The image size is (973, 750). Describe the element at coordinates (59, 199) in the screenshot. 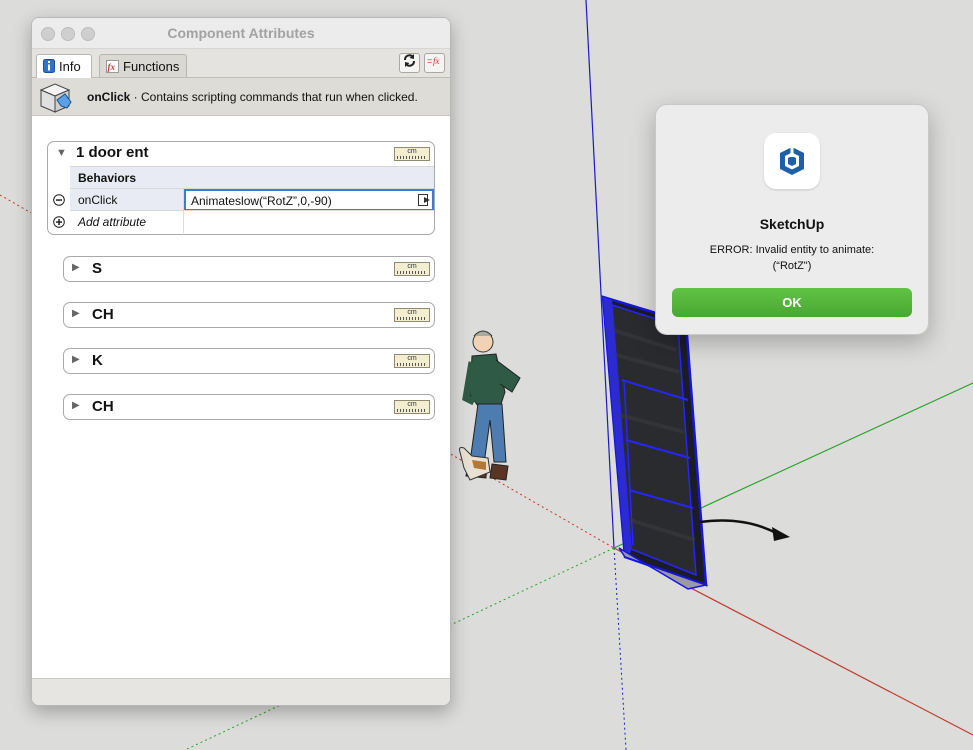

I see `remove-attribute-icon` at that location.